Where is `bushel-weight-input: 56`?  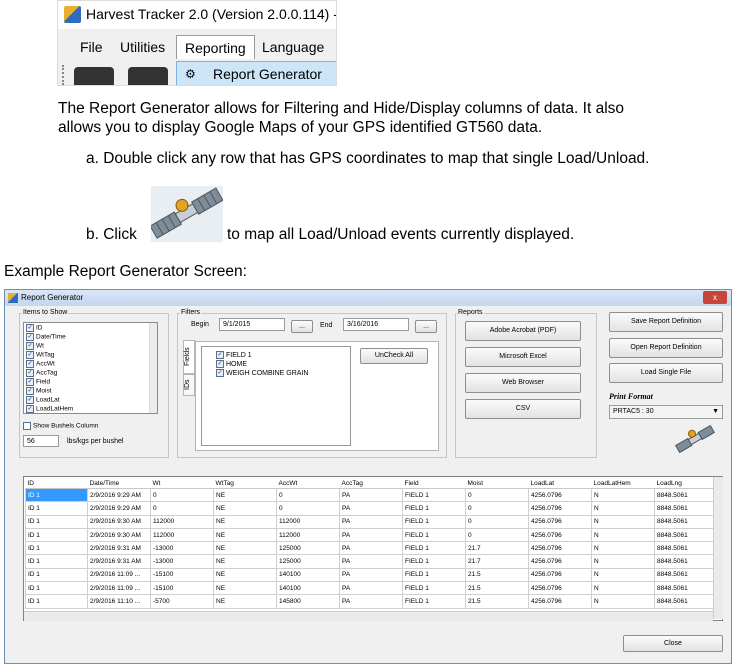 bushel-weight-input: 56 is located at coordinates (41, 441).